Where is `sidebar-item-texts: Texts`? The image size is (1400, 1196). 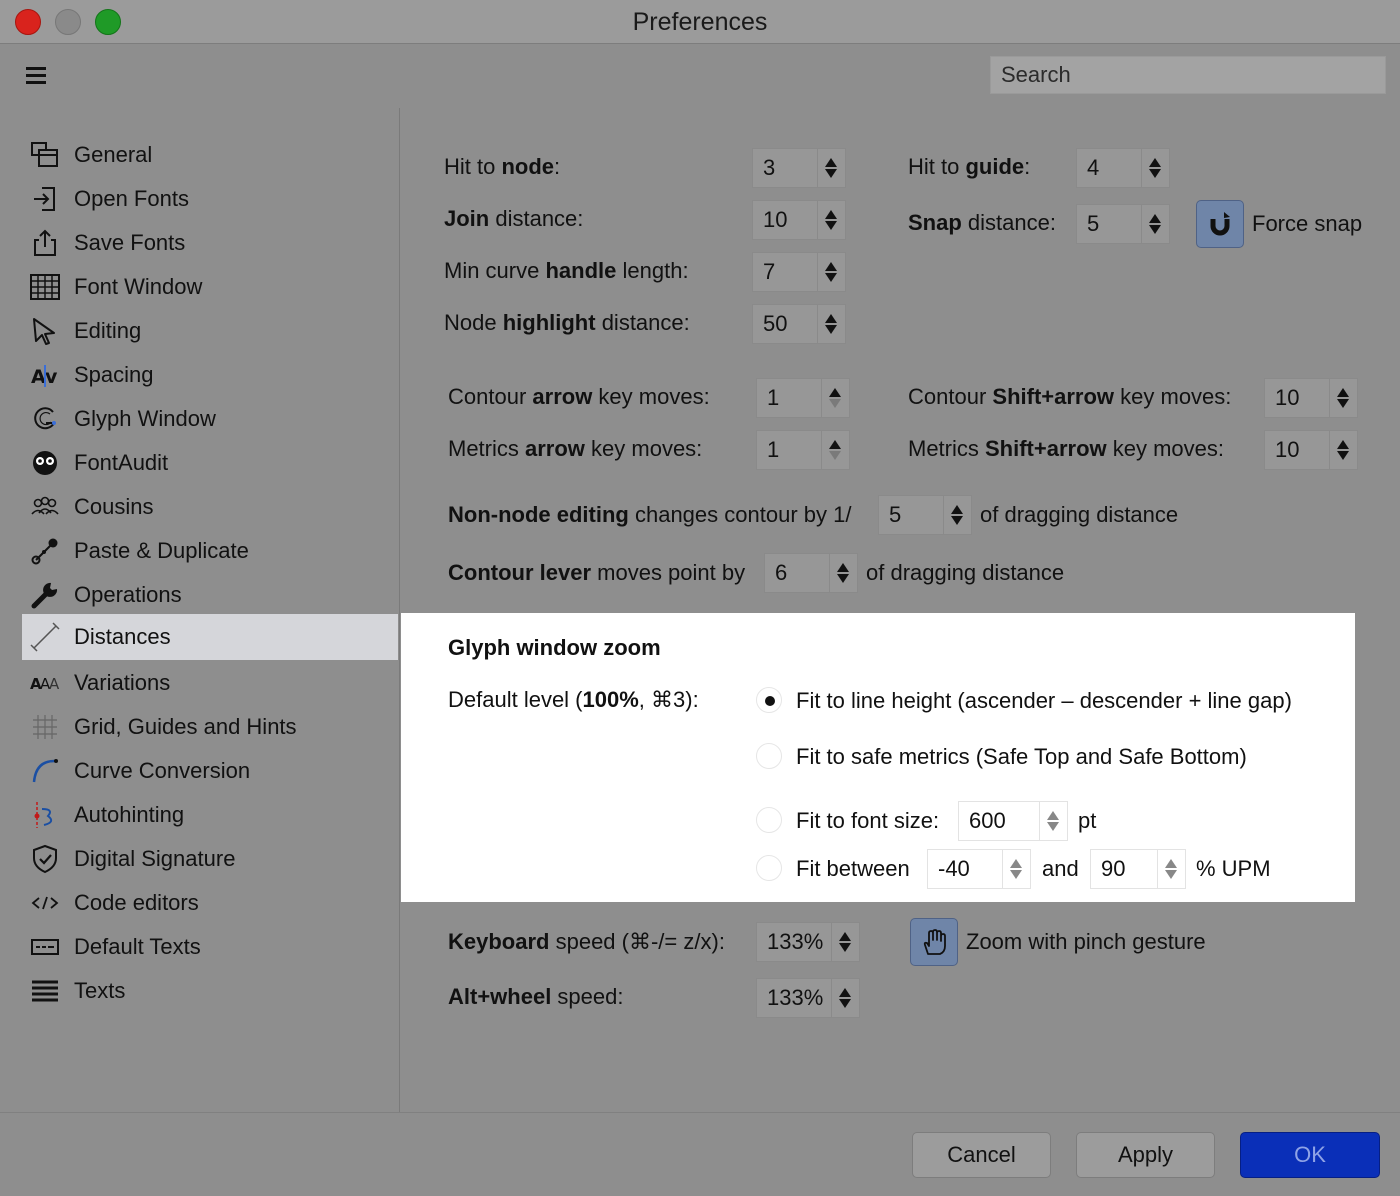
sidebar-item-texts: Texts is located at coordinates (210, 991).